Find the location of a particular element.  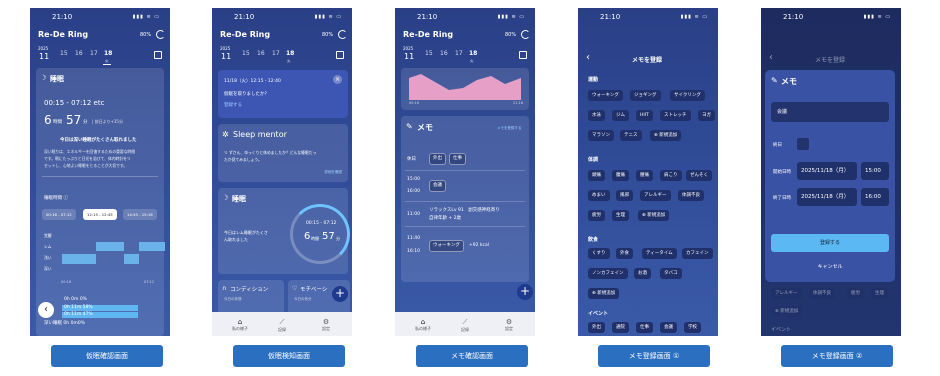

allday-checkbox is located at coordinates (803, 144).